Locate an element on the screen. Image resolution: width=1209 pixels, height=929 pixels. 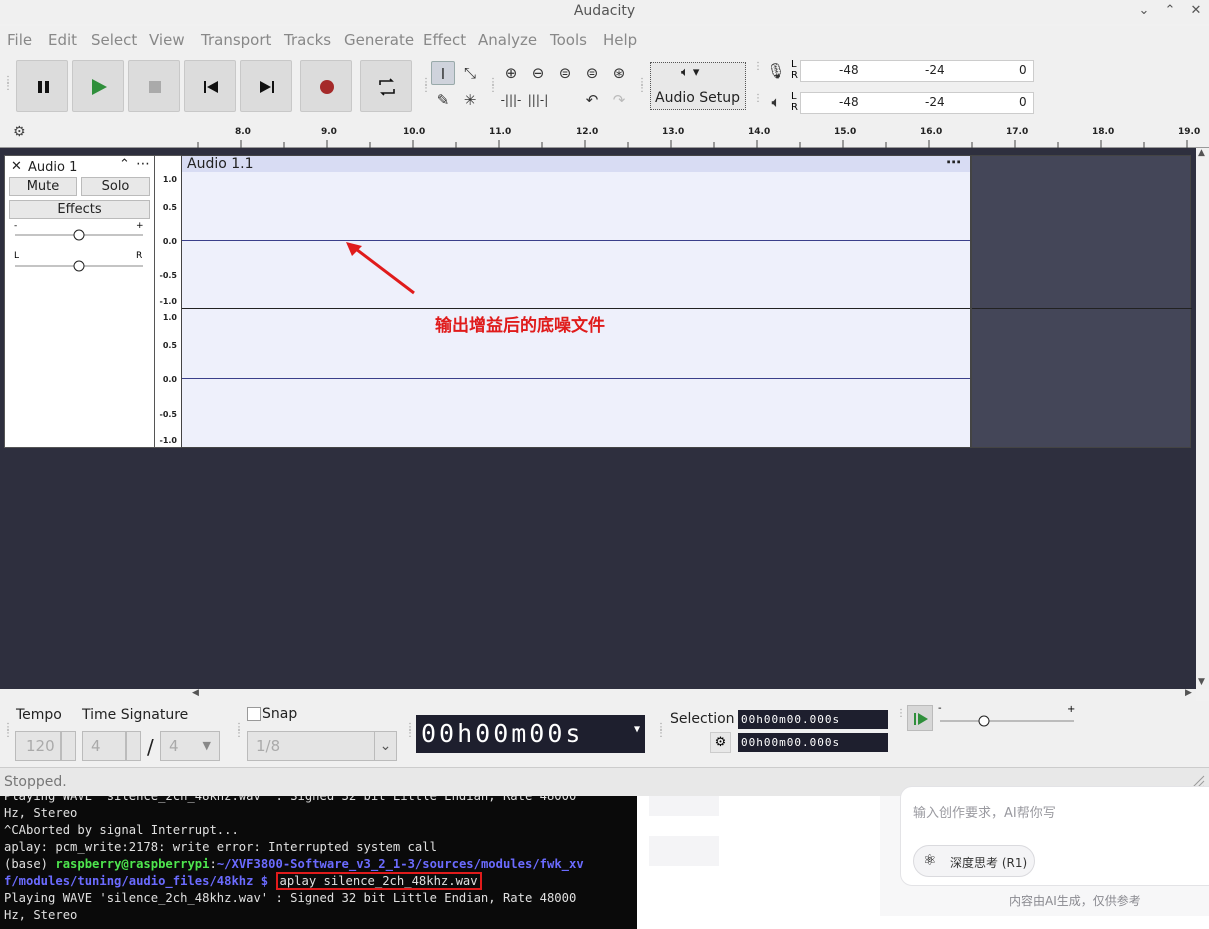
snap-checkbox is located at coordinates (254, 714).